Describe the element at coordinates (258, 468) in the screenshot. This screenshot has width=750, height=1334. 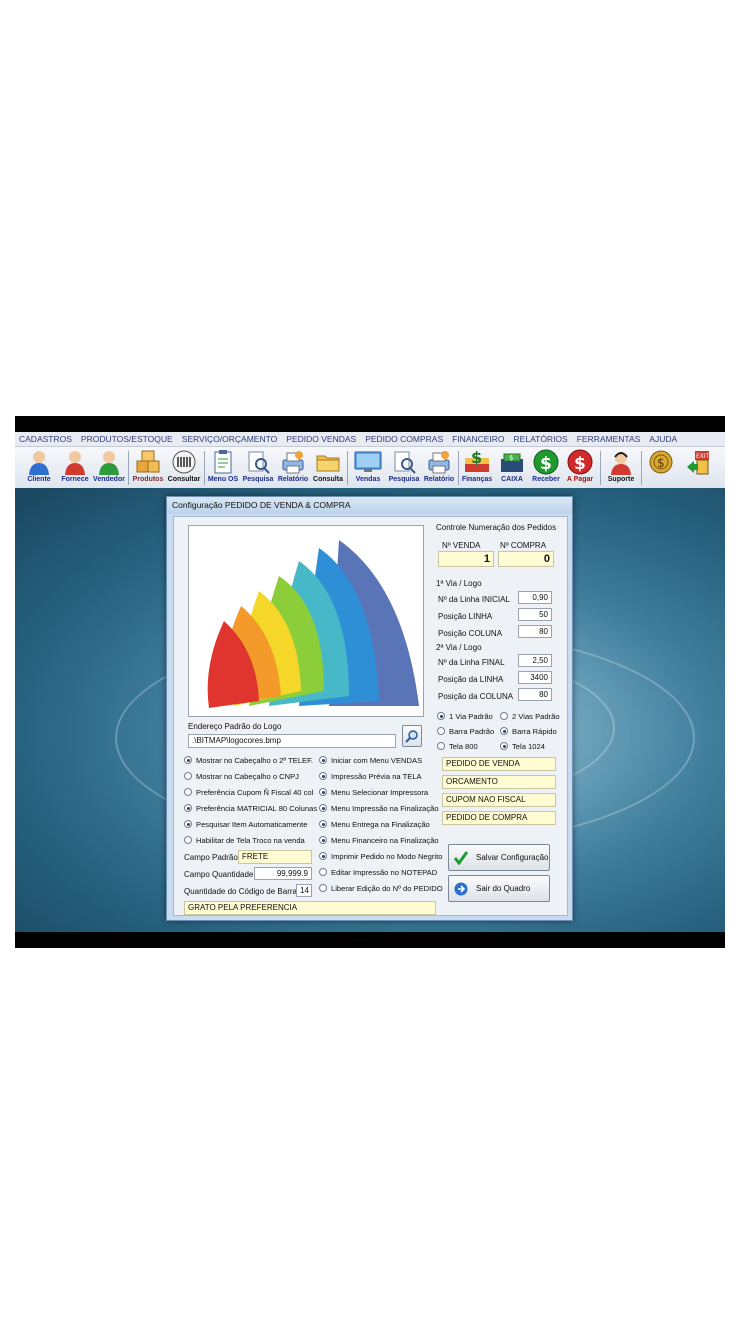
I see `pesquisa-os-button: Pesquisa` at that location.